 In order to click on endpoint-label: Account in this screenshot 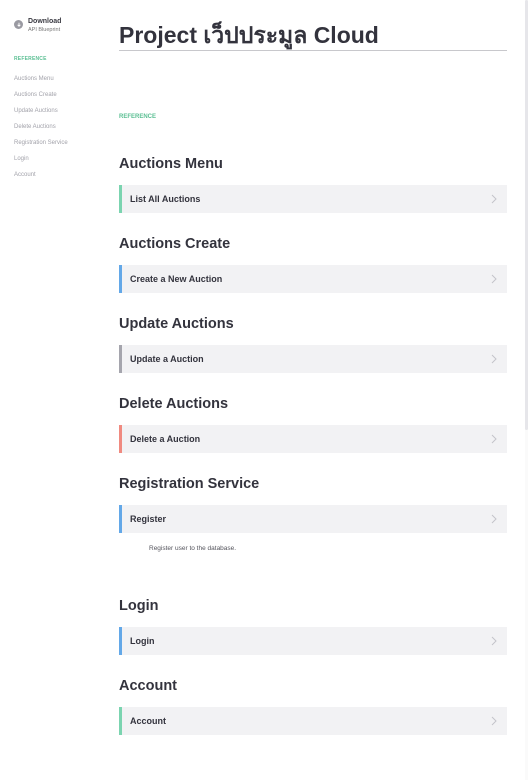, I will do `click(148, 721)`.